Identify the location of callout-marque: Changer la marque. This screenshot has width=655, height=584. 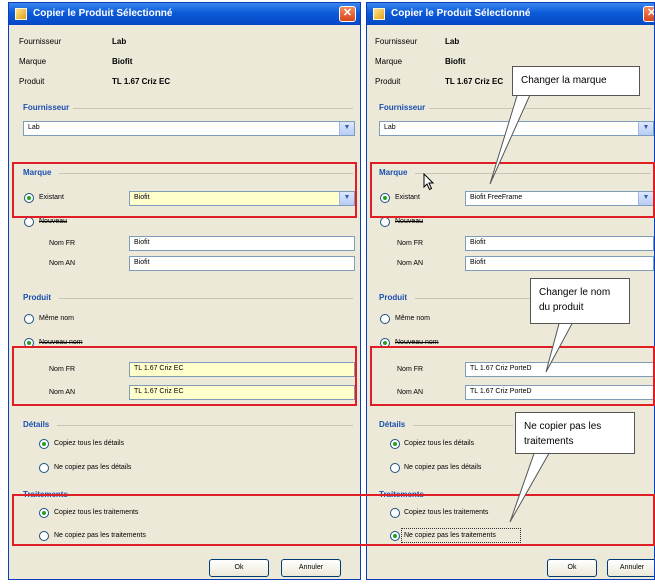
(576, 81).